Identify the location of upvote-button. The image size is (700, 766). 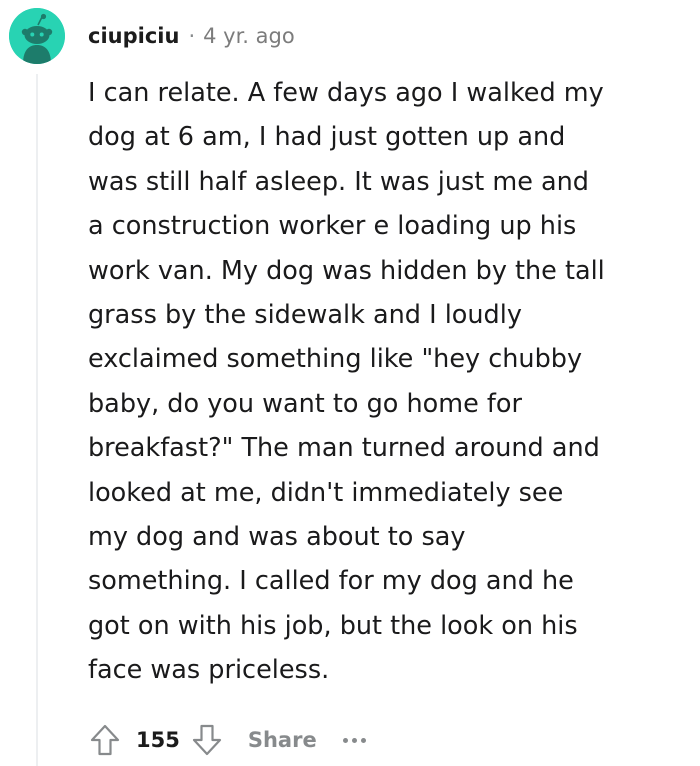
(105, 740).